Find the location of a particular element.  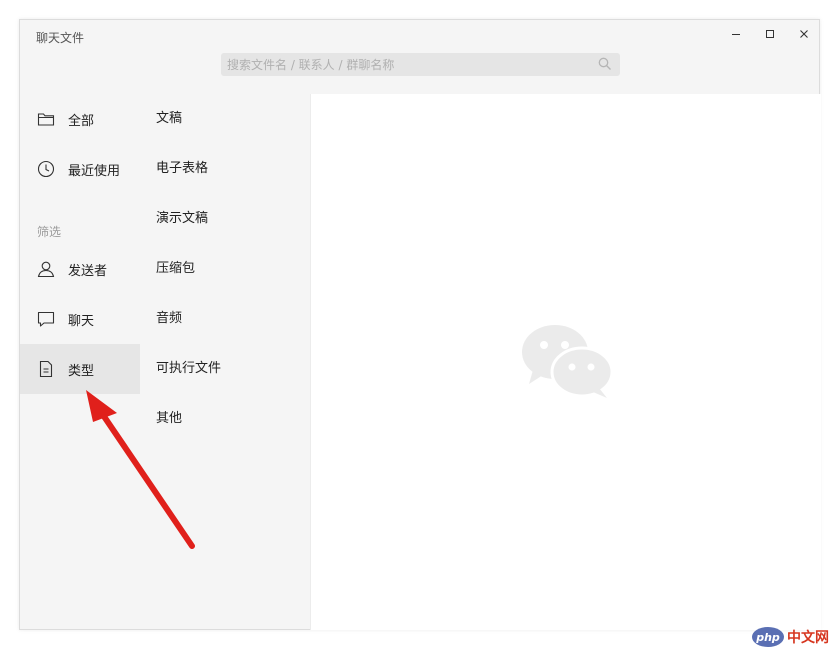

filter-section-label: 筛选 is located at coordinates (49, 232).